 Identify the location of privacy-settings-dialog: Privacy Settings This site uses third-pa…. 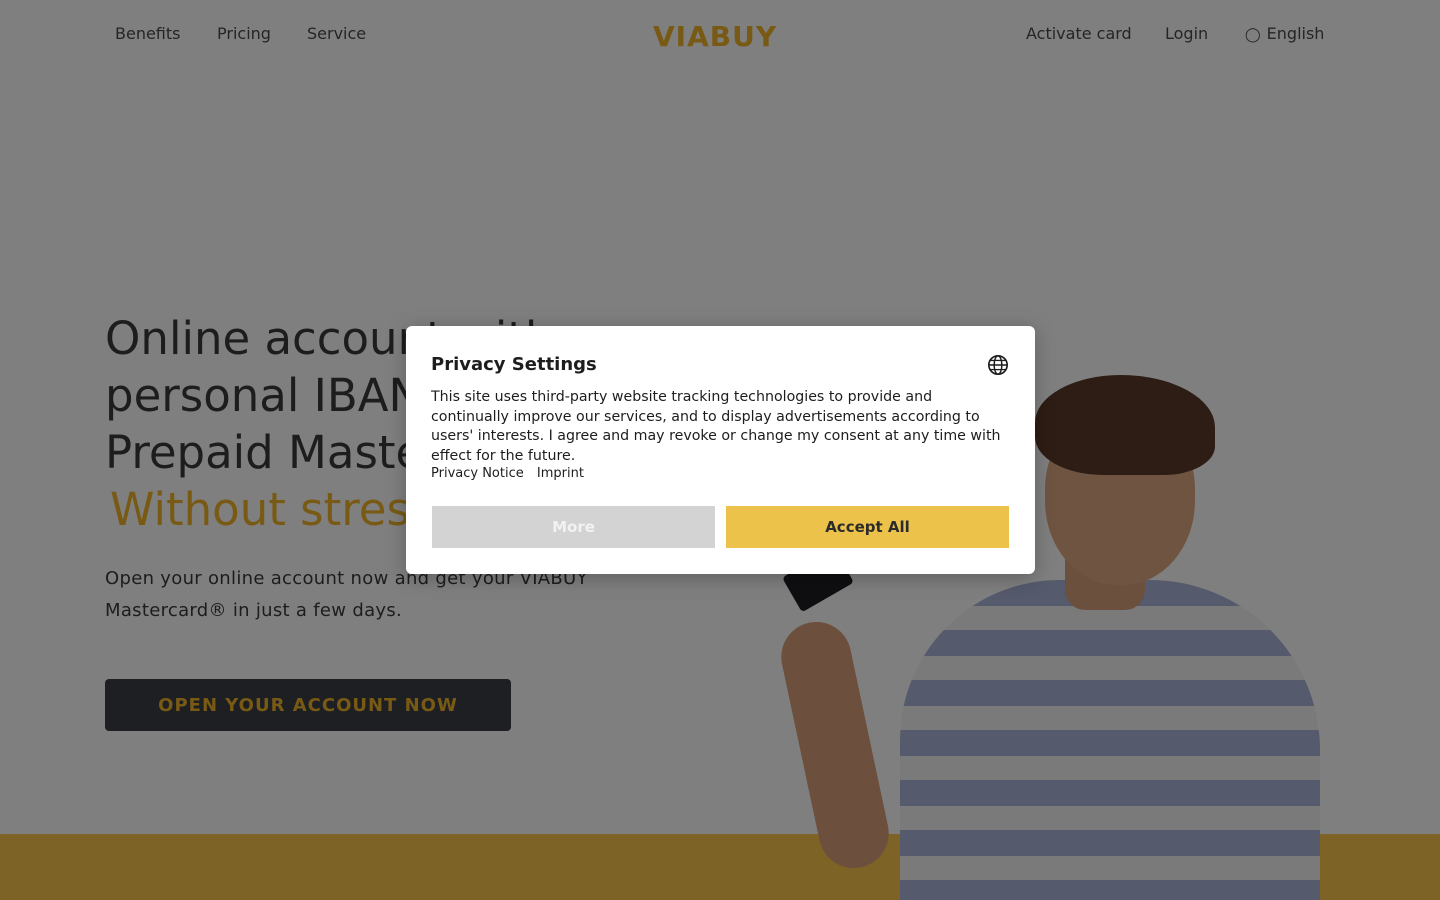
(720, 450).